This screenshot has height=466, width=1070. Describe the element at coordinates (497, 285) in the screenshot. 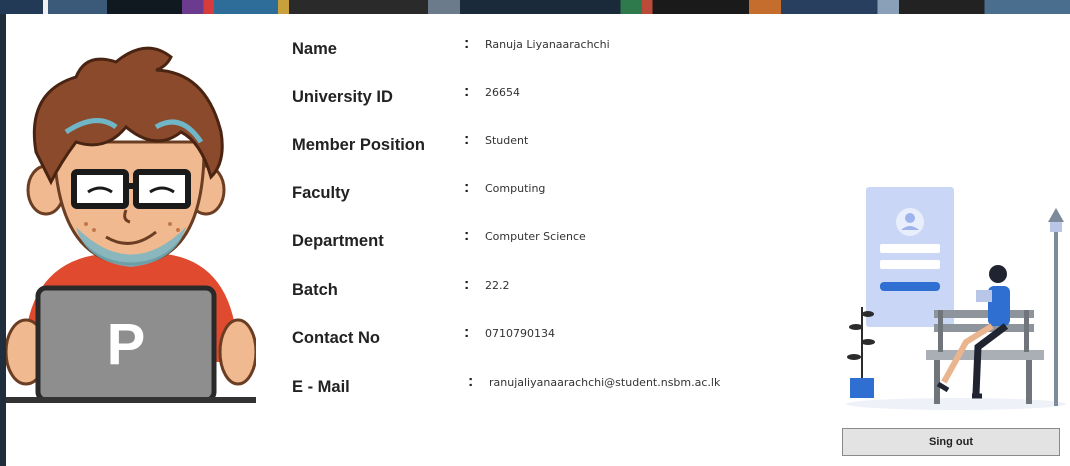

I see `field-value-batch: 22.2` at that location.